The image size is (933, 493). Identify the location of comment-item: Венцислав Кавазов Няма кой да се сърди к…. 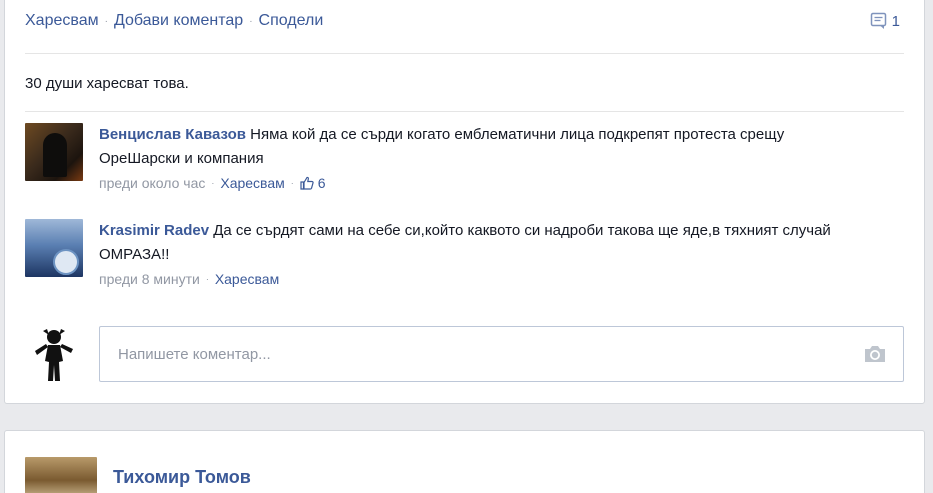
(464, 158).